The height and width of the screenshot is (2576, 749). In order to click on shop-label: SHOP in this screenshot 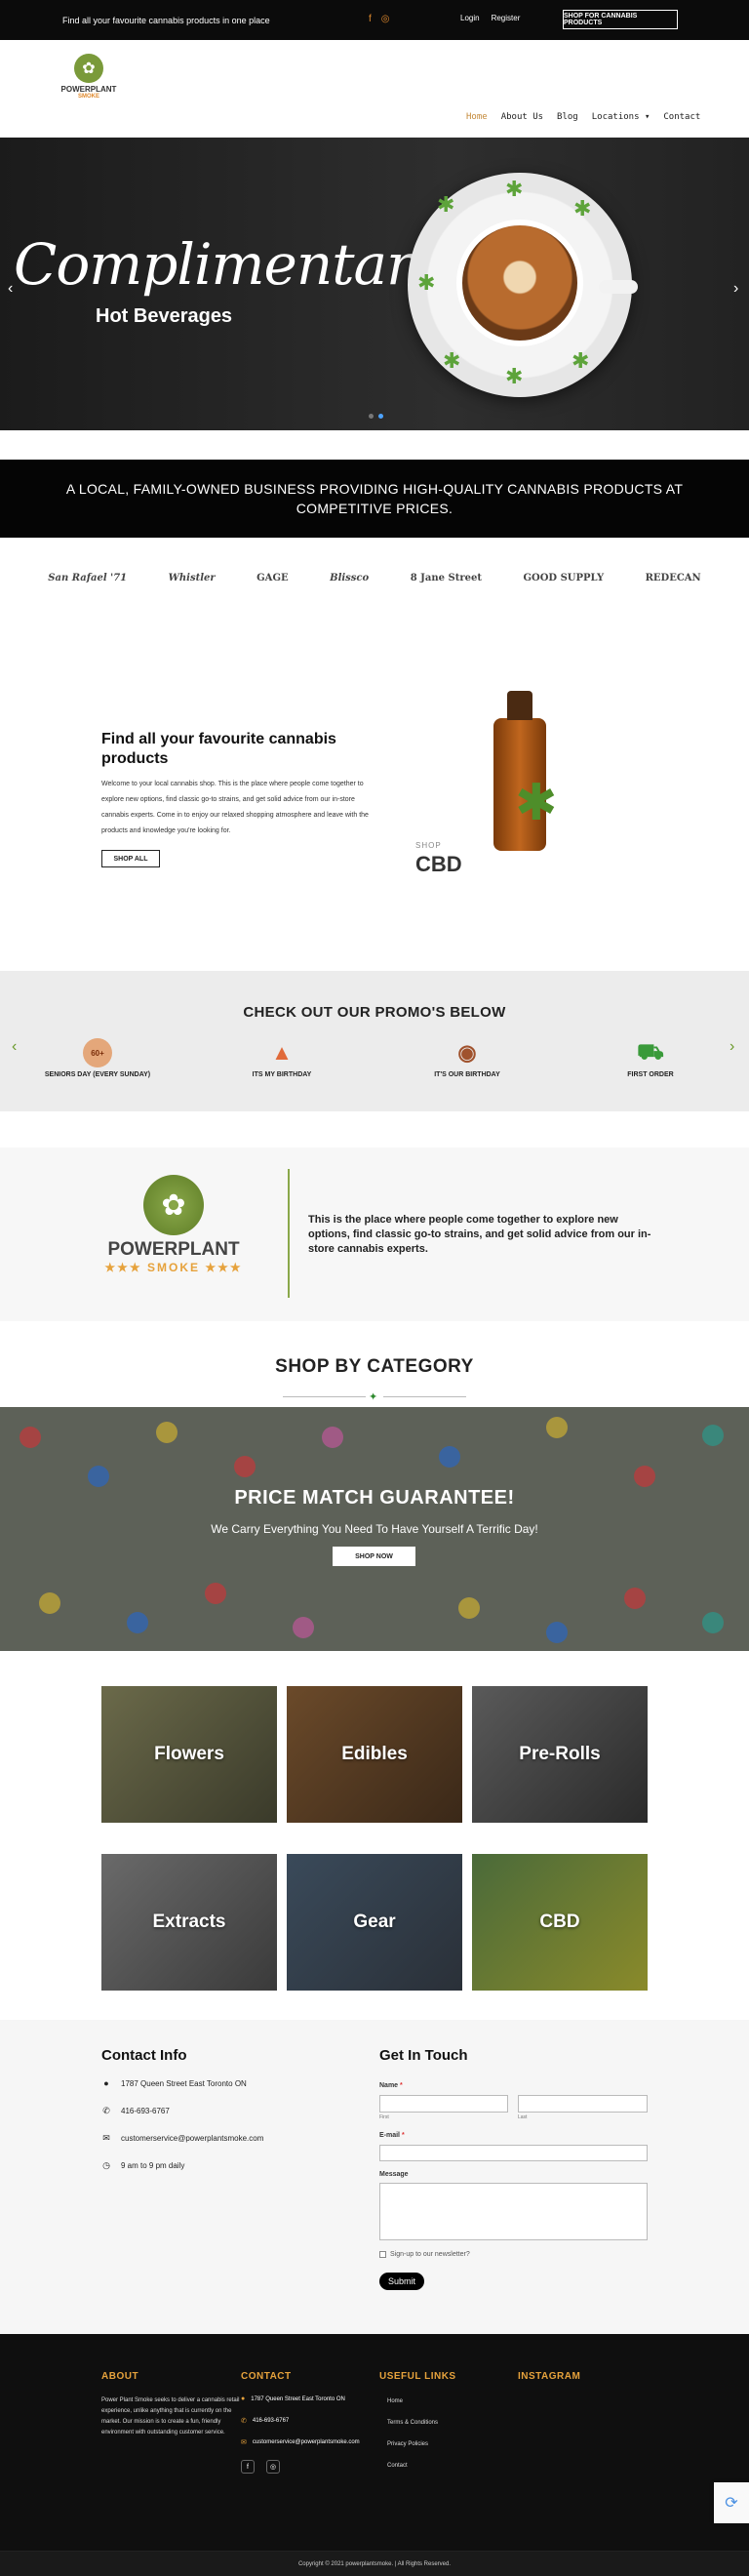, I will do `click(428, 845)`.